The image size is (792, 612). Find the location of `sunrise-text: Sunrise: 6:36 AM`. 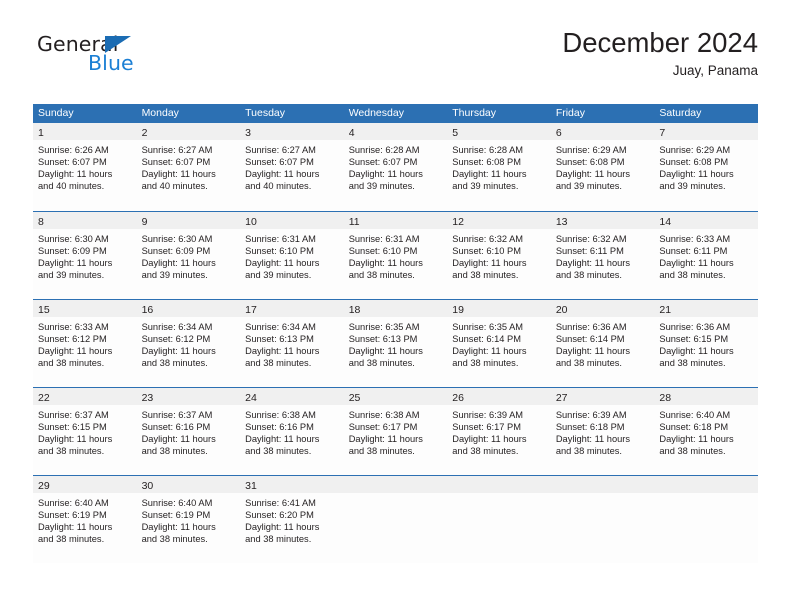

sunrise-text: Sunrise: 6:36 AM is located at coordinates (591, 327).